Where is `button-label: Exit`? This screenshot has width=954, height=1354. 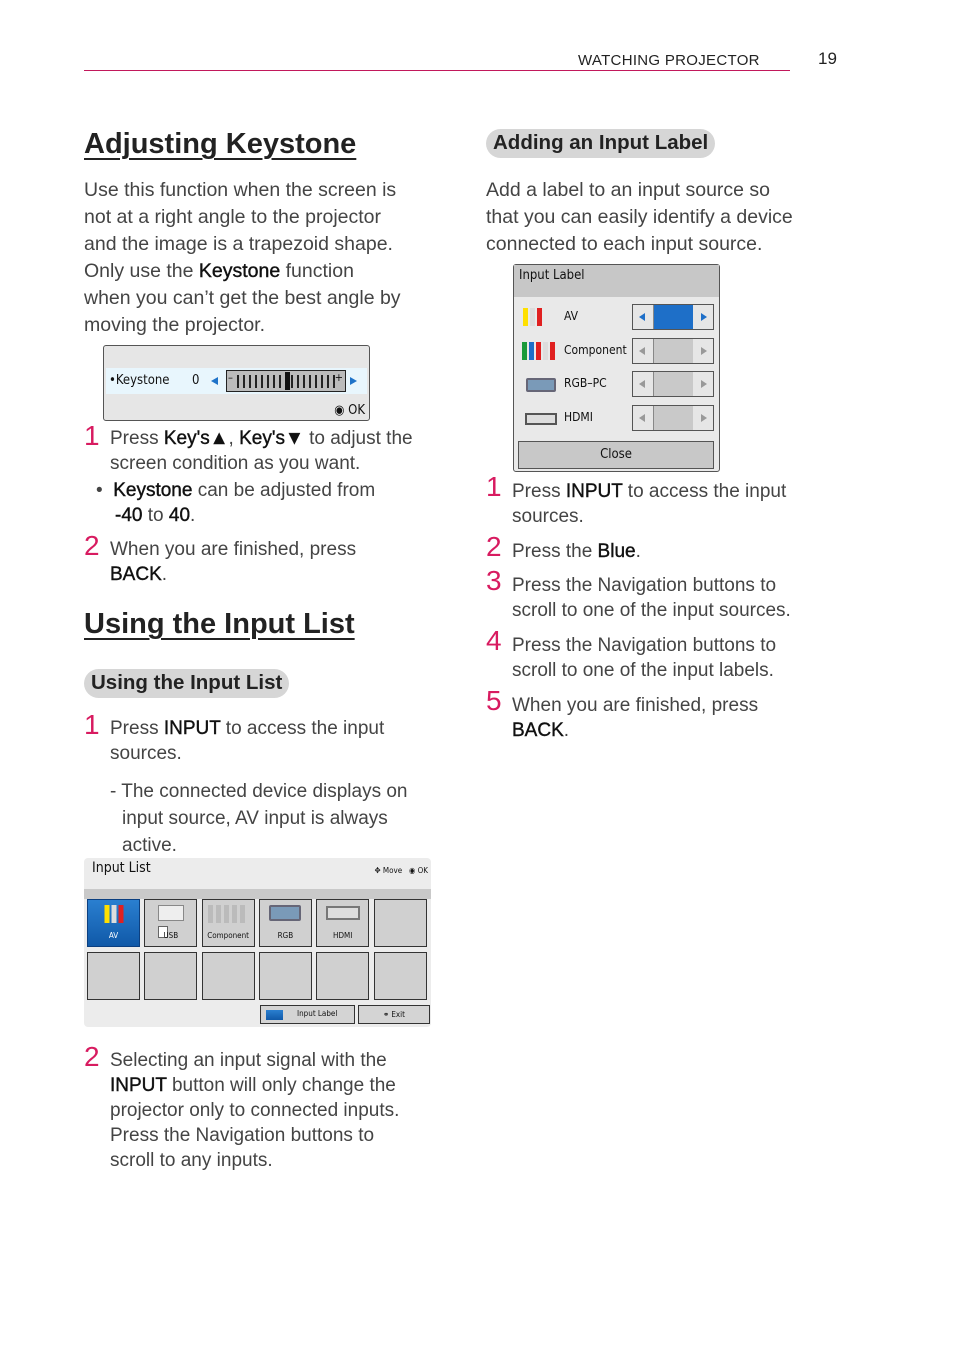 button-label: Exit is located at coordinates (398, 1014).